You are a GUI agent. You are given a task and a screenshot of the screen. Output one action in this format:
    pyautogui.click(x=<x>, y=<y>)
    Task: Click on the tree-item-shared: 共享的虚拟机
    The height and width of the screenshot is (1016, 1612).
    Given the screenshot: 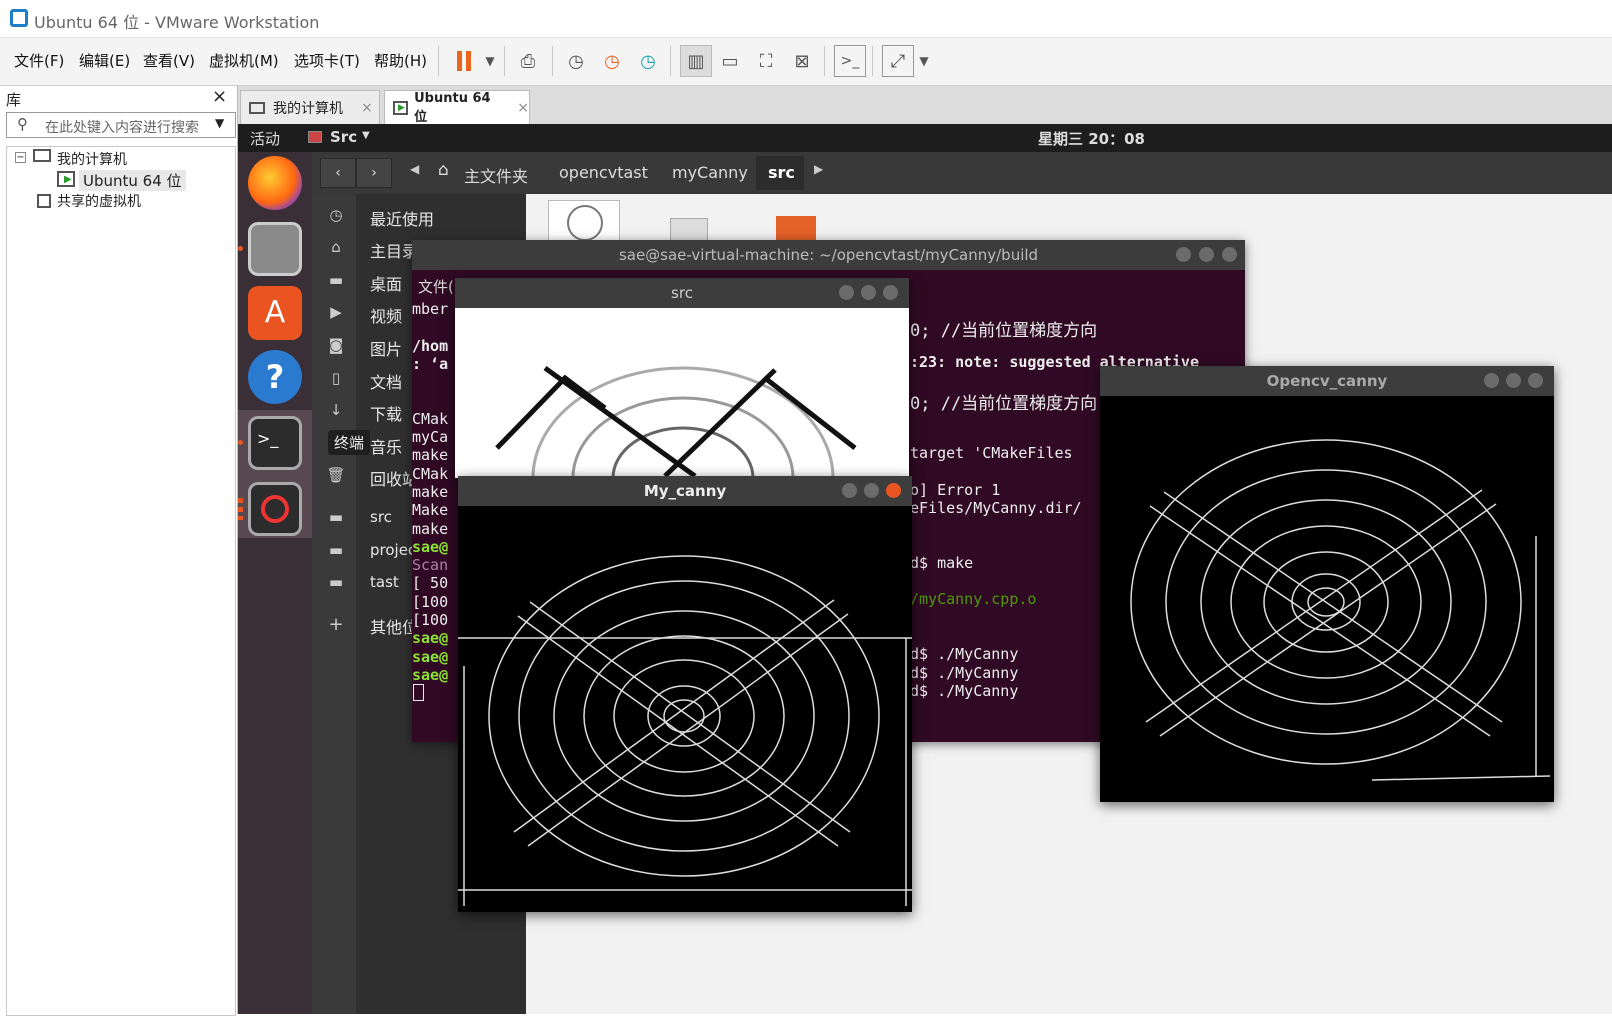 What is the action you would take?
    pyautogui.click(x=99, y=201)
    